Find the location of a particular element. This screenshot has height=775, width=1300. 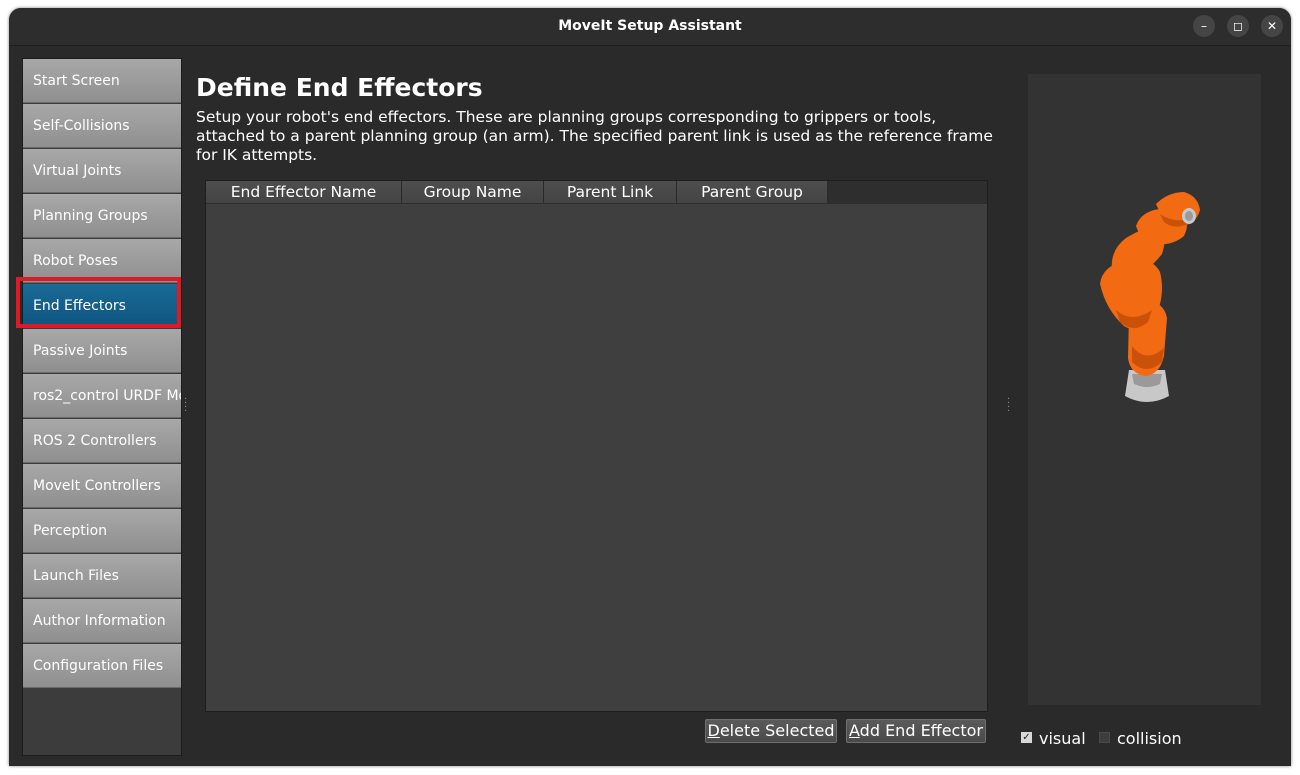

sidebar-item-moveit-controllers: MoveIt Controllers is located at coordinates (102, 486).